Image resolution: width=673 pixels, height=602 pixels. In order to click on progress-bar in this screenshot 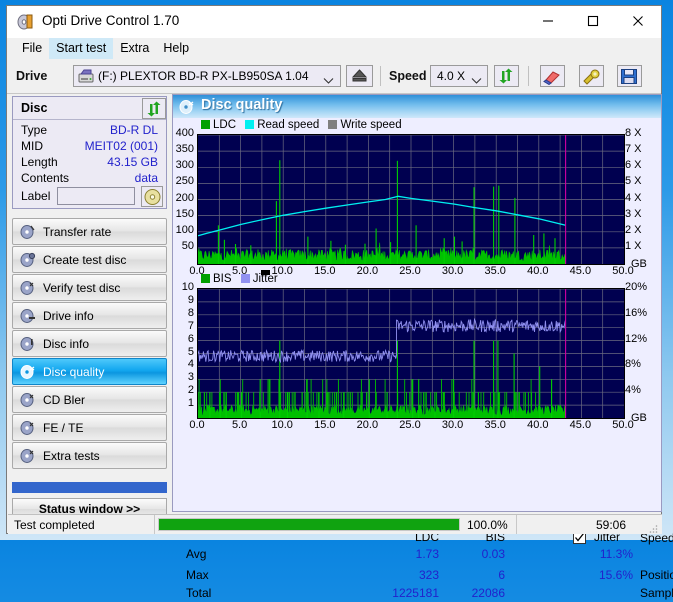, I will do `click(309, 524)`.